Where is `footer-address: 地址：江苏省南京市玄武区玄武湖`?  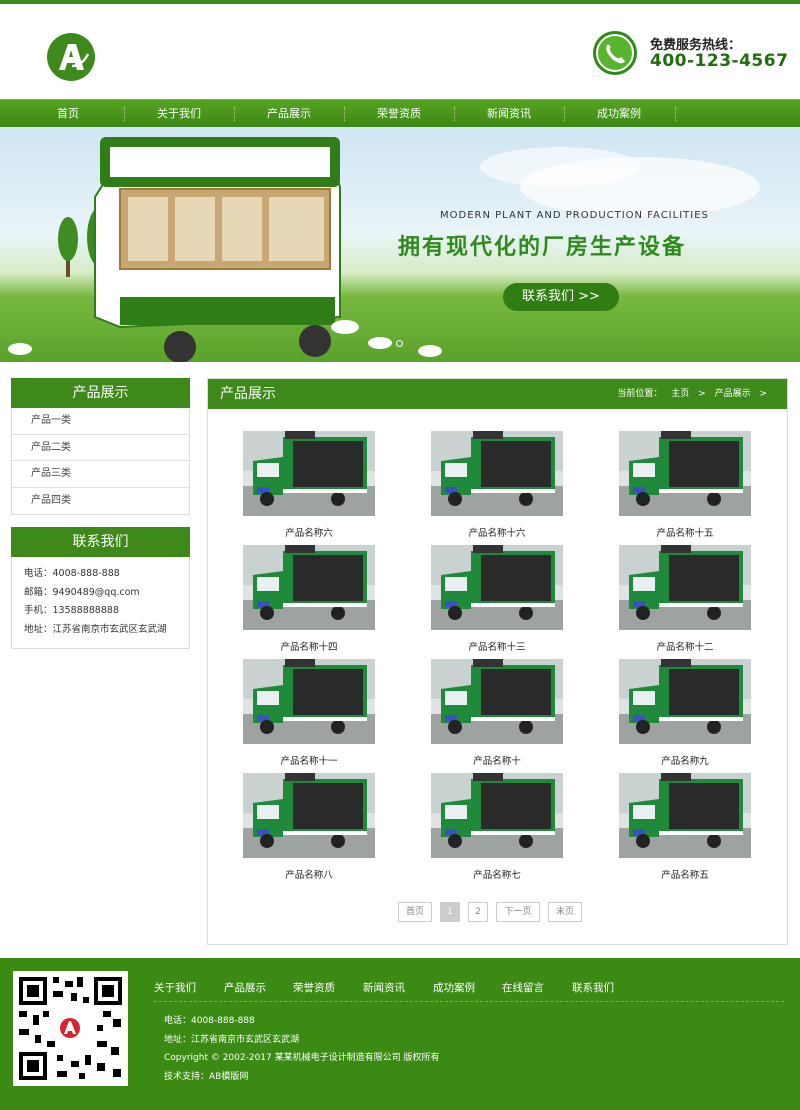 footer-address: 地址：江苏省南京市玄武区玄武湖 is located at coordinates (232, 1040).